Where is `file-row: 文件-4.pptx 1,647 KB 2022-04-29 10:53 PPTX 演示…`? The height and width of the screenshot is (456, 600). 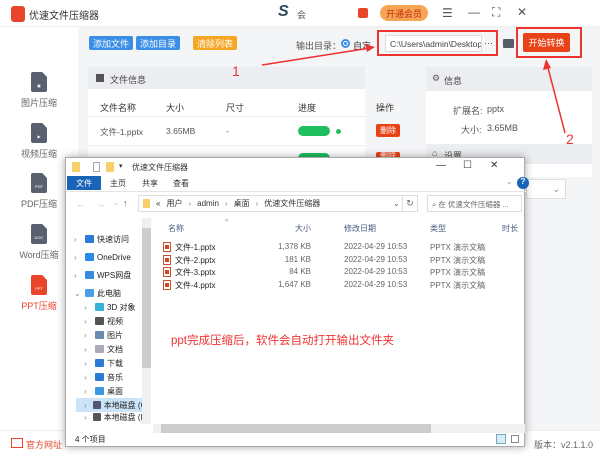
file-row: 文件-4.pptx 1,647 KB 2022-04-29 10:53 PPTX 演示… is located at coordinates (331, 284).